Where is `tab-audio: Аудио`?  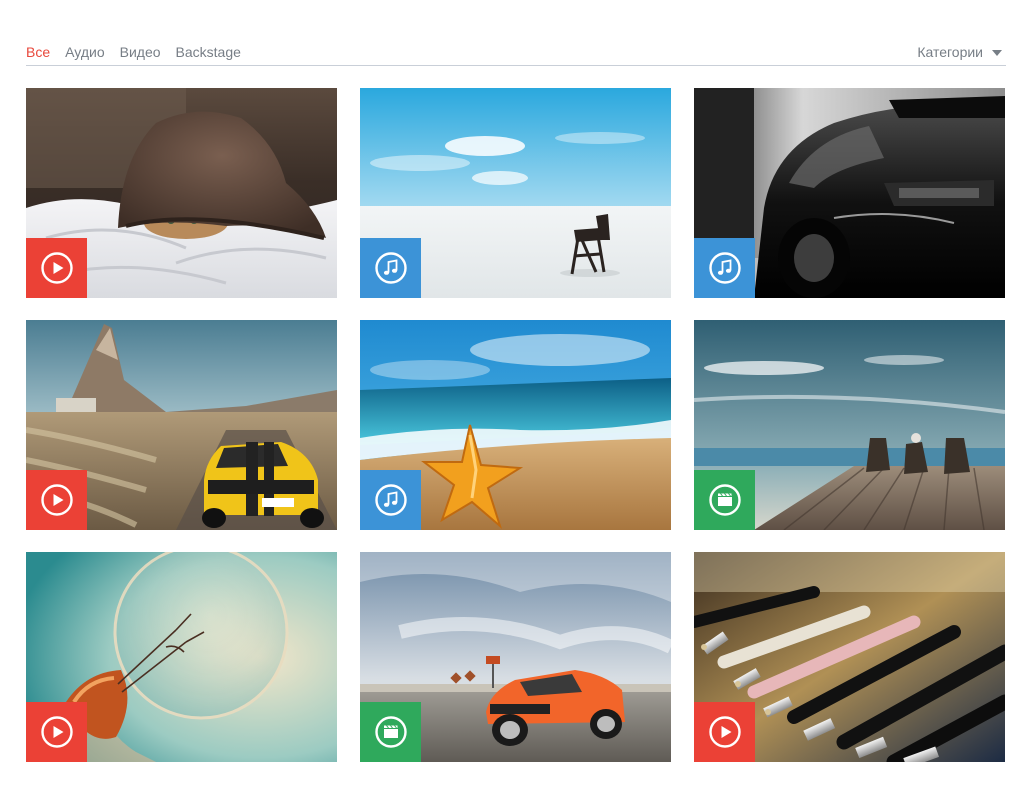 tab-audio: Аудио is located at coordinates (85, 52).